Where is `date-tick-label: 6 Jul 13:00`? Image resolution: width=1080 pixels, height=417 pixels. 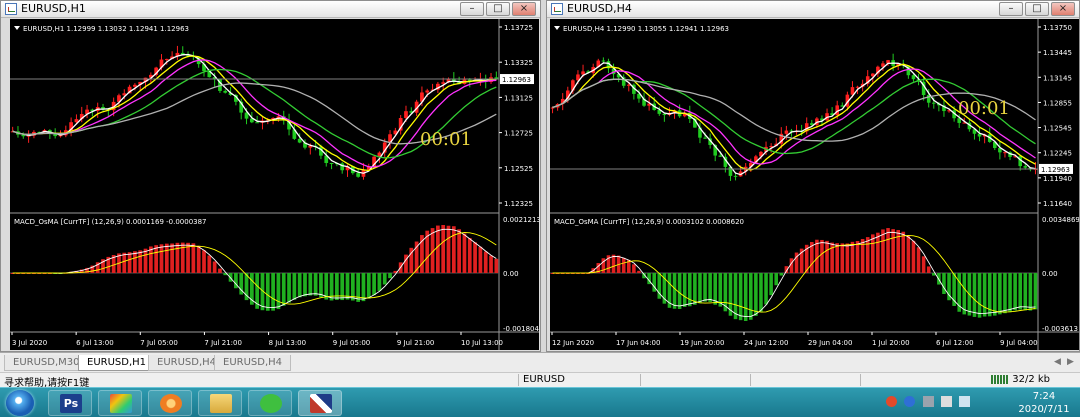
date-tick-label: 6 Jul 13:00 is located at coordinates (95, 343).